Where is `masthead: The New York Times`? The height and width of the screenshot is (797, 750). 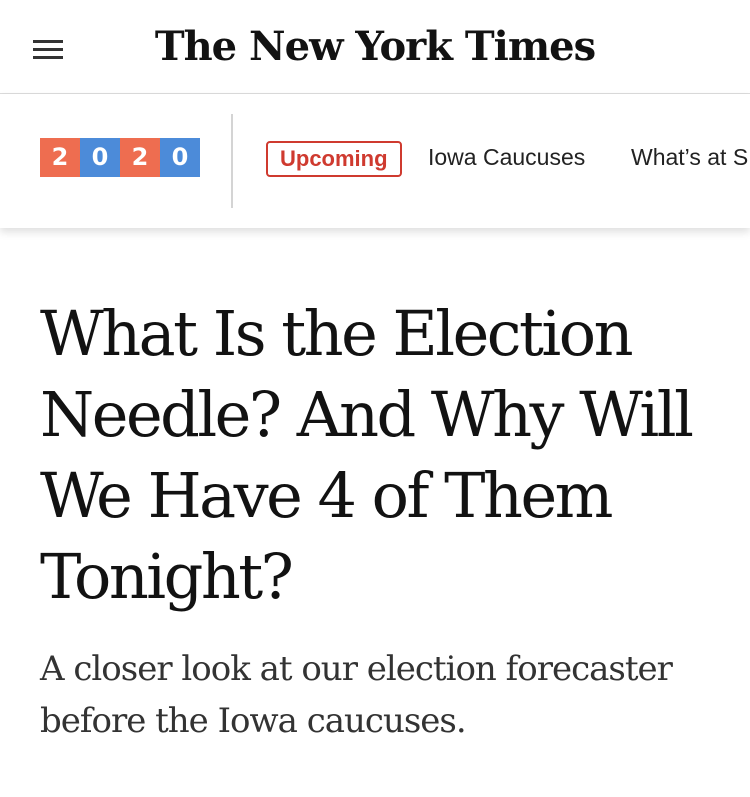 masthead: The New York Times is located at coordinates (375, 47).